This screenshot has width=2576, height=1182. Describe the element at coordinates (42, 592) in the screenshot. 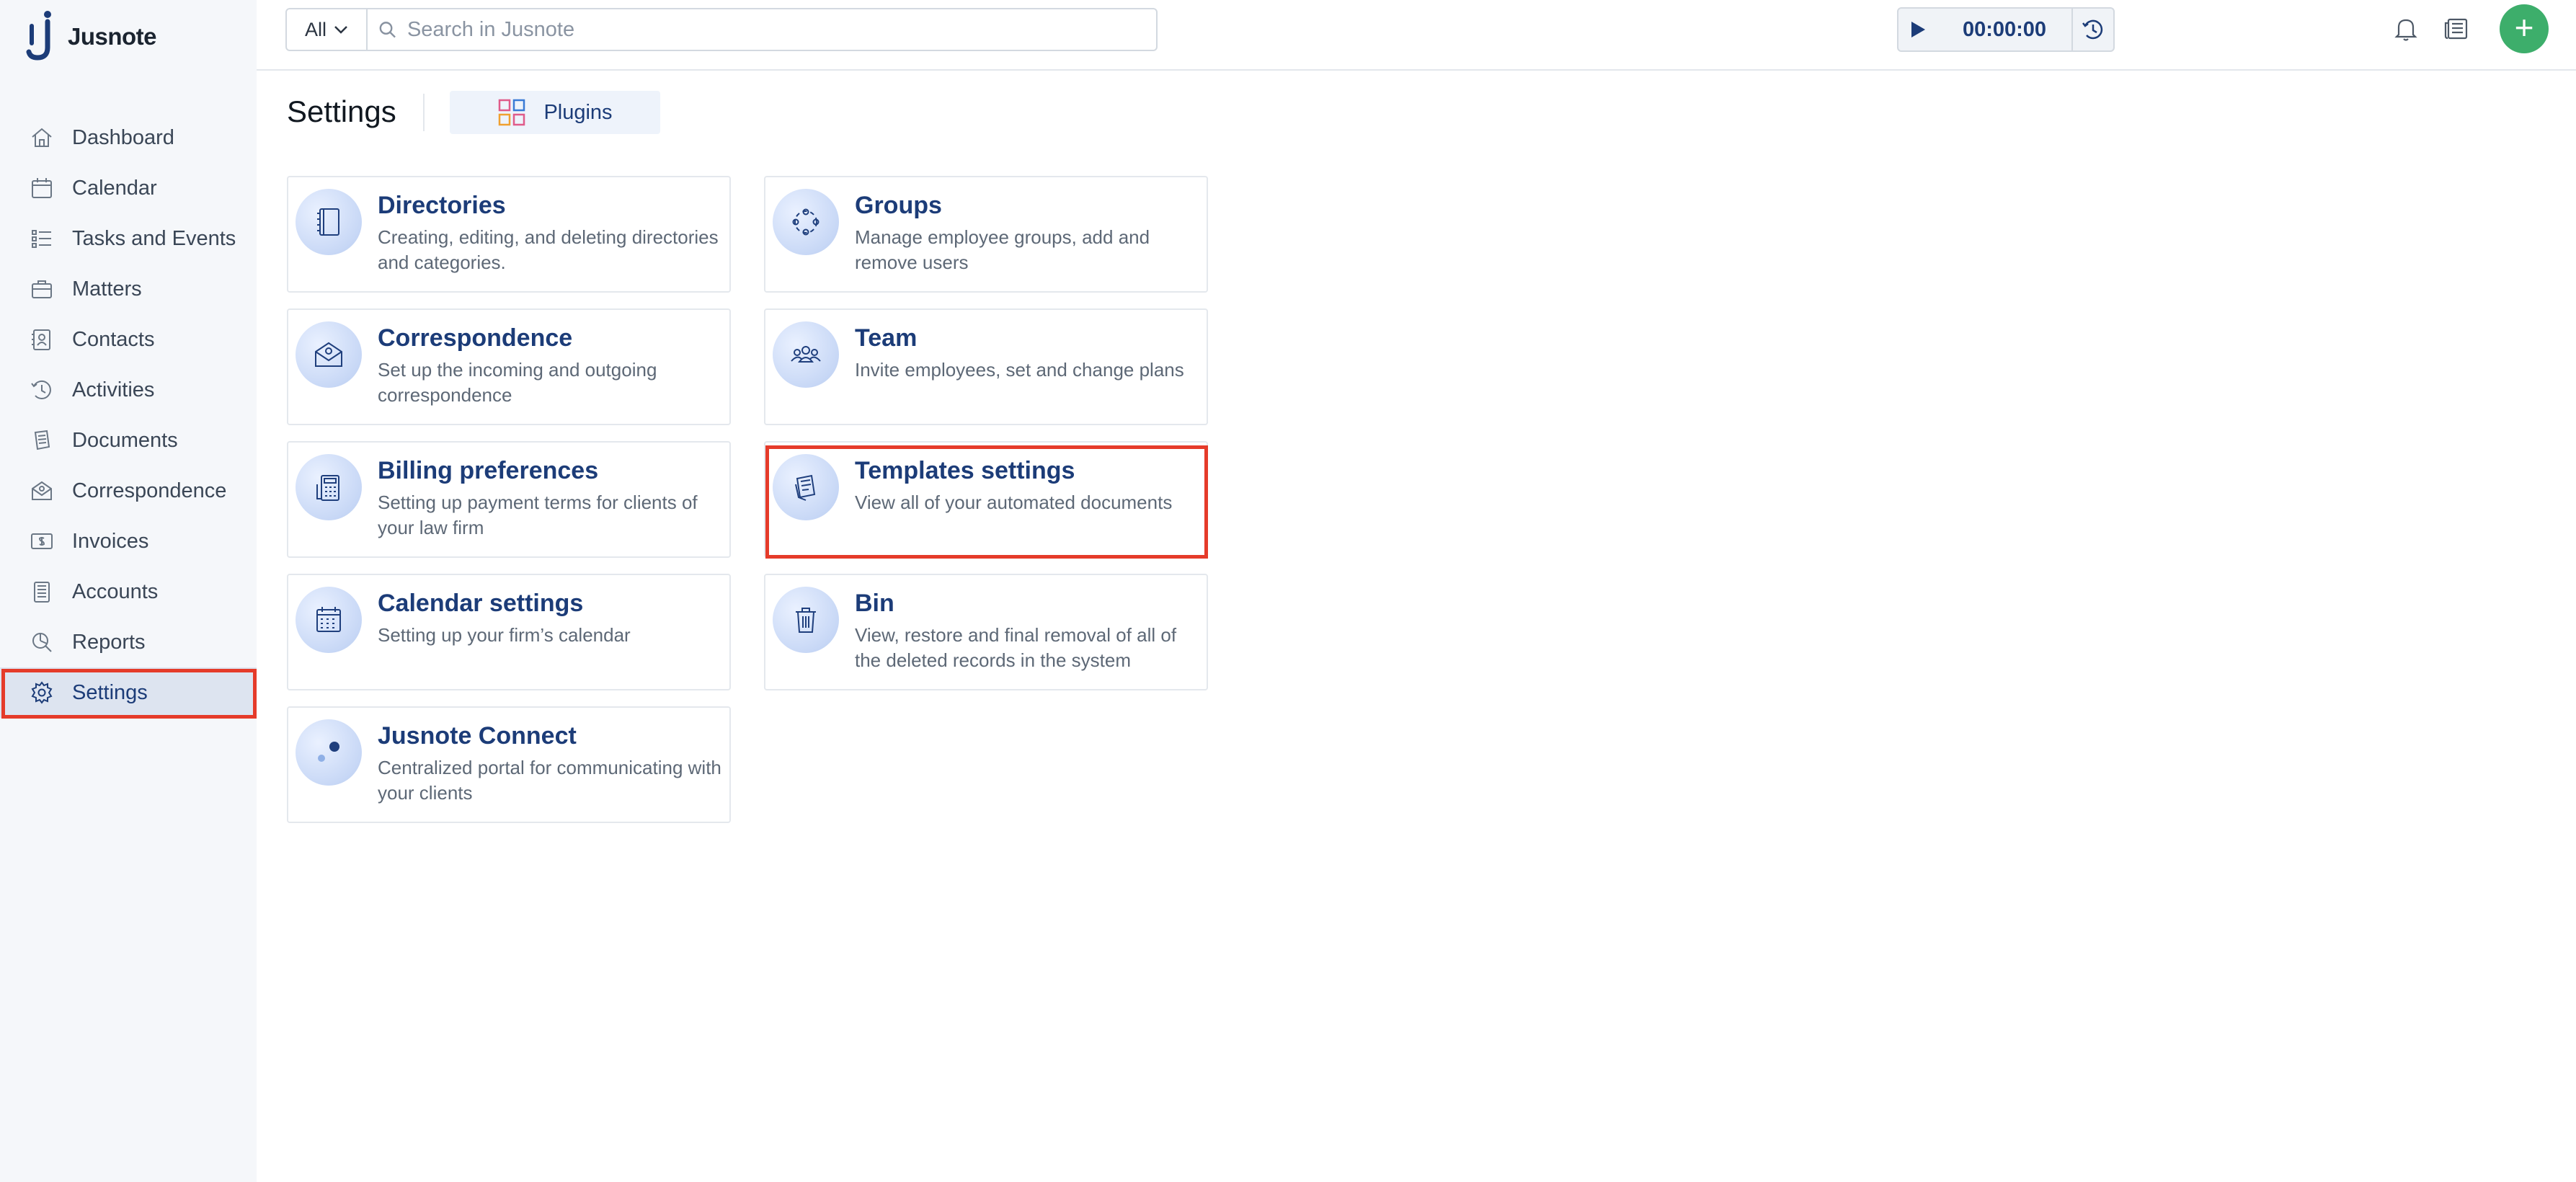

I see `accounts-icon` at that location.